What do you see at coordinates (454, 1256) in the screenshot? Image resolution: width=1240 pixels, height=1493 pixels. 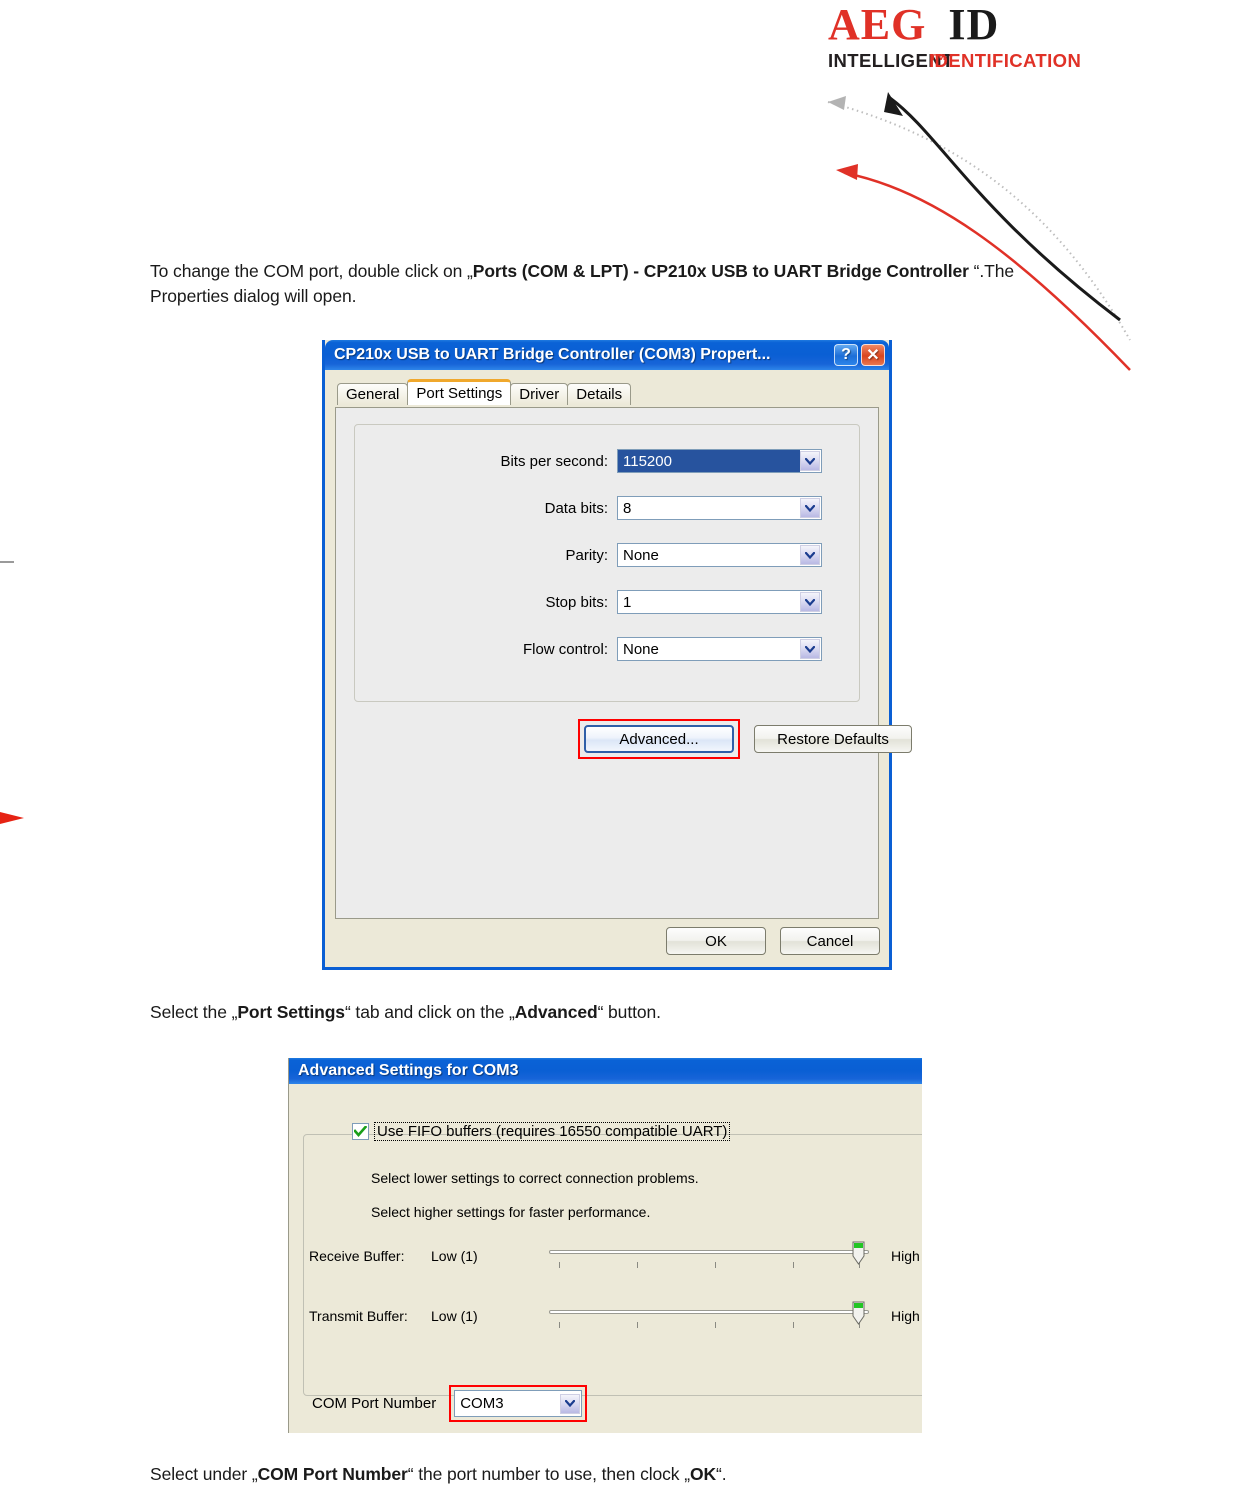 I see `receive-buffer-low-label: Low (1)` at bounding box center [454, 1256].